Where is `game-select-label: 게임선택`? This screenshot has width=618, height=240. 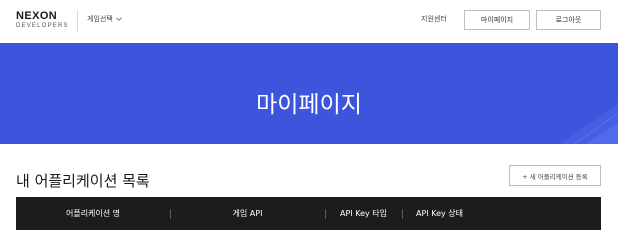 game-select-label: 게임선택 is located at coordinates (100, 19).